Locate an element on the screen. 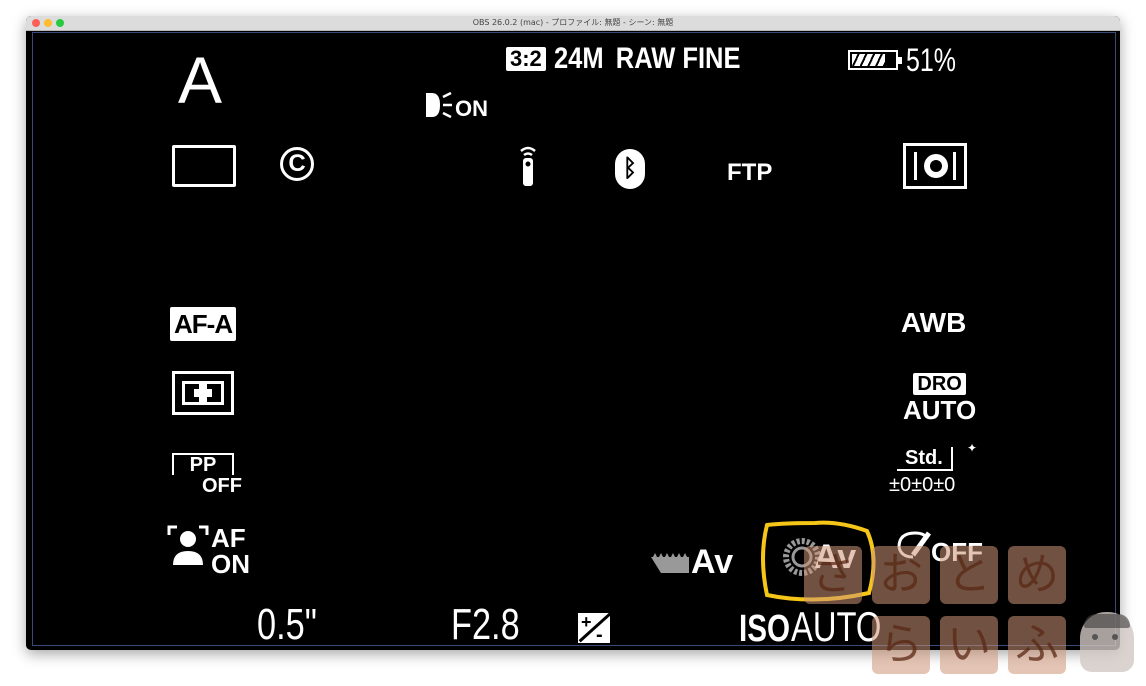  ftp-indicator: FTP is located at coordinates (750, 172).